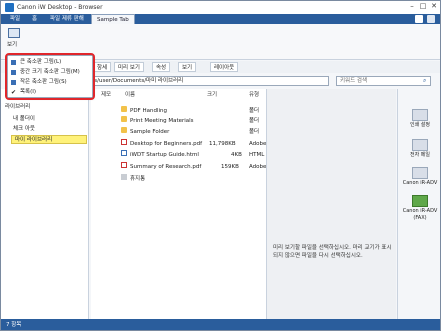 Image resolution: width=441 pixels, height=331 pixels. What do you see at coordinates (220, 7) in the screenshot?
I see `title-bar: Canon iW Desktop - Browser – □ ✕` at bounding box center [220, 7].